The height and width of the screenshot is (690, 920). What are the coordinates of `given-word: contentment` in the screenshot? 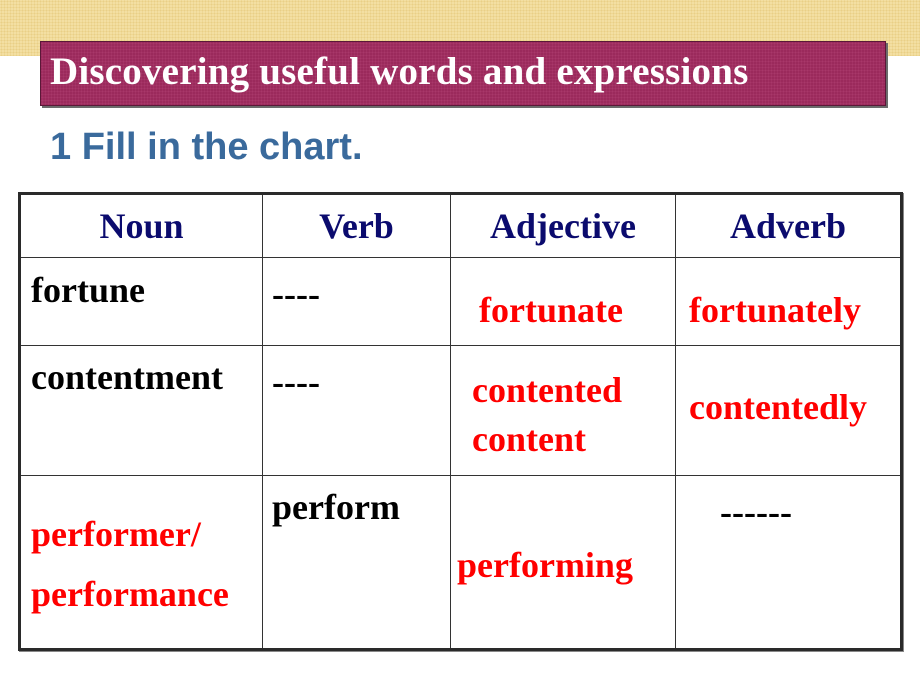 It's located at (127, 377).